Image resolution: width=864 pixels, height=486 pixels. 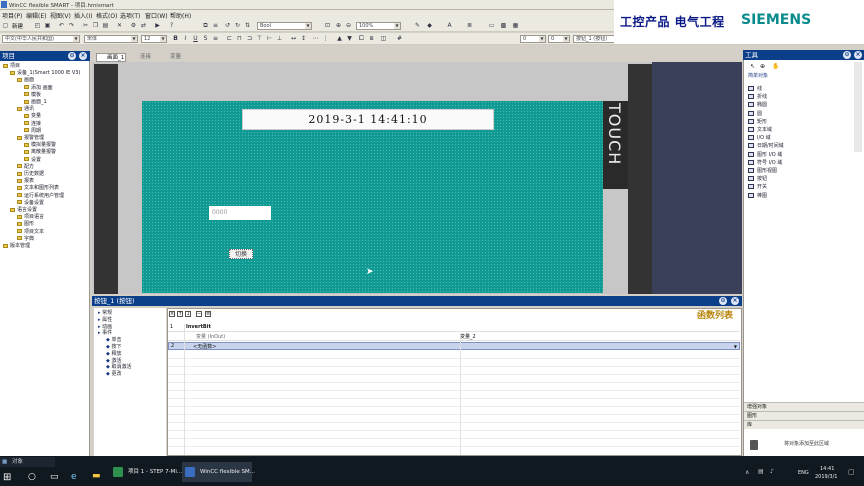 What do you see at coordinates (454, 328) in the screenshot?
I see `function-row-1: 1 InvertBit` at bounding box center [454, 328].